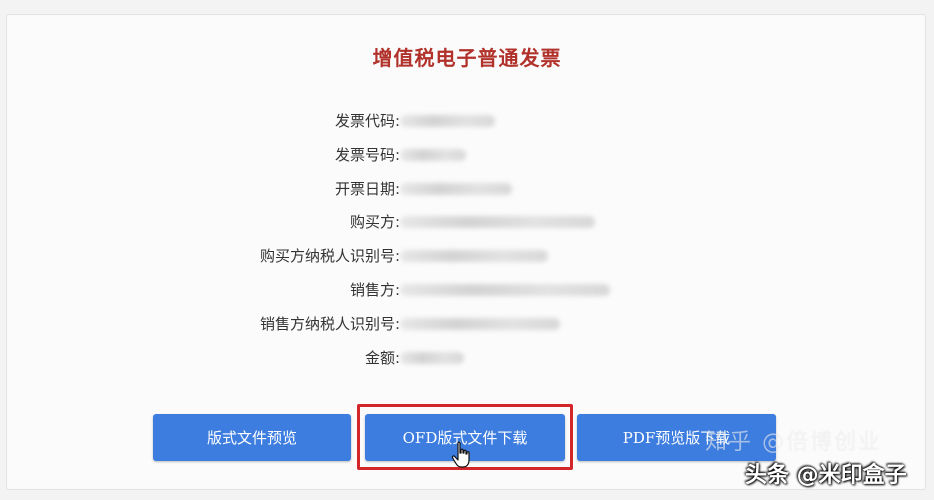 The width and height of the screenshot is (934, 500). I want to click on buyer-row: 购买方:, so click(450, 222).